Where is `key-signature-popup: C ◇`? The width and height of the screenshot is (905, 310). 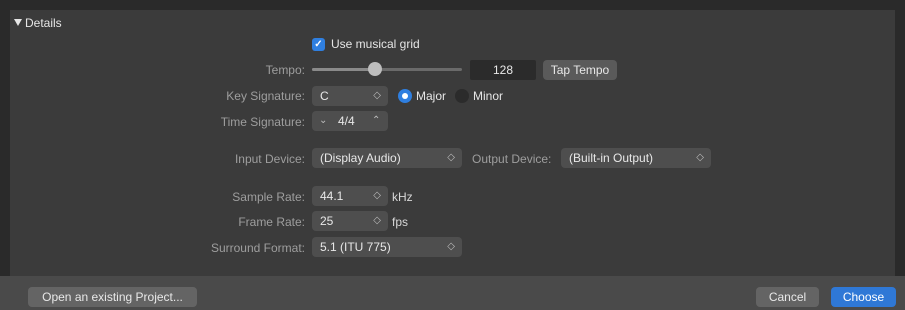
key-signature-popup: C ◇ is located at coordinates (350, 96).